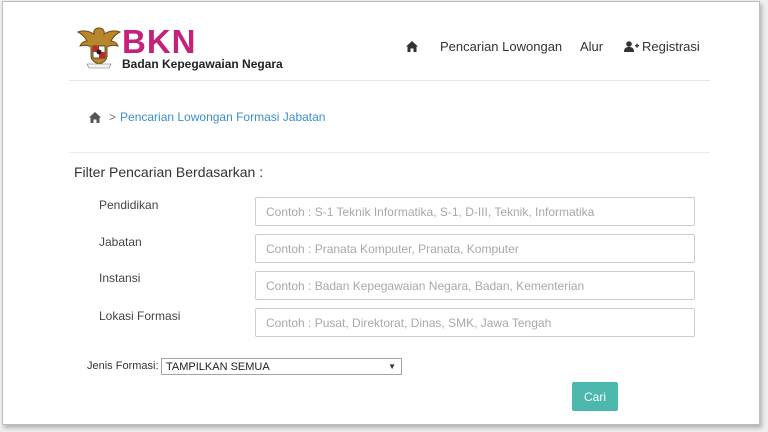 The image size is (768, 432). Describe the element at coordinates (475, 322) in the screenshot. I see `lokasi-formasi-input` at that location.